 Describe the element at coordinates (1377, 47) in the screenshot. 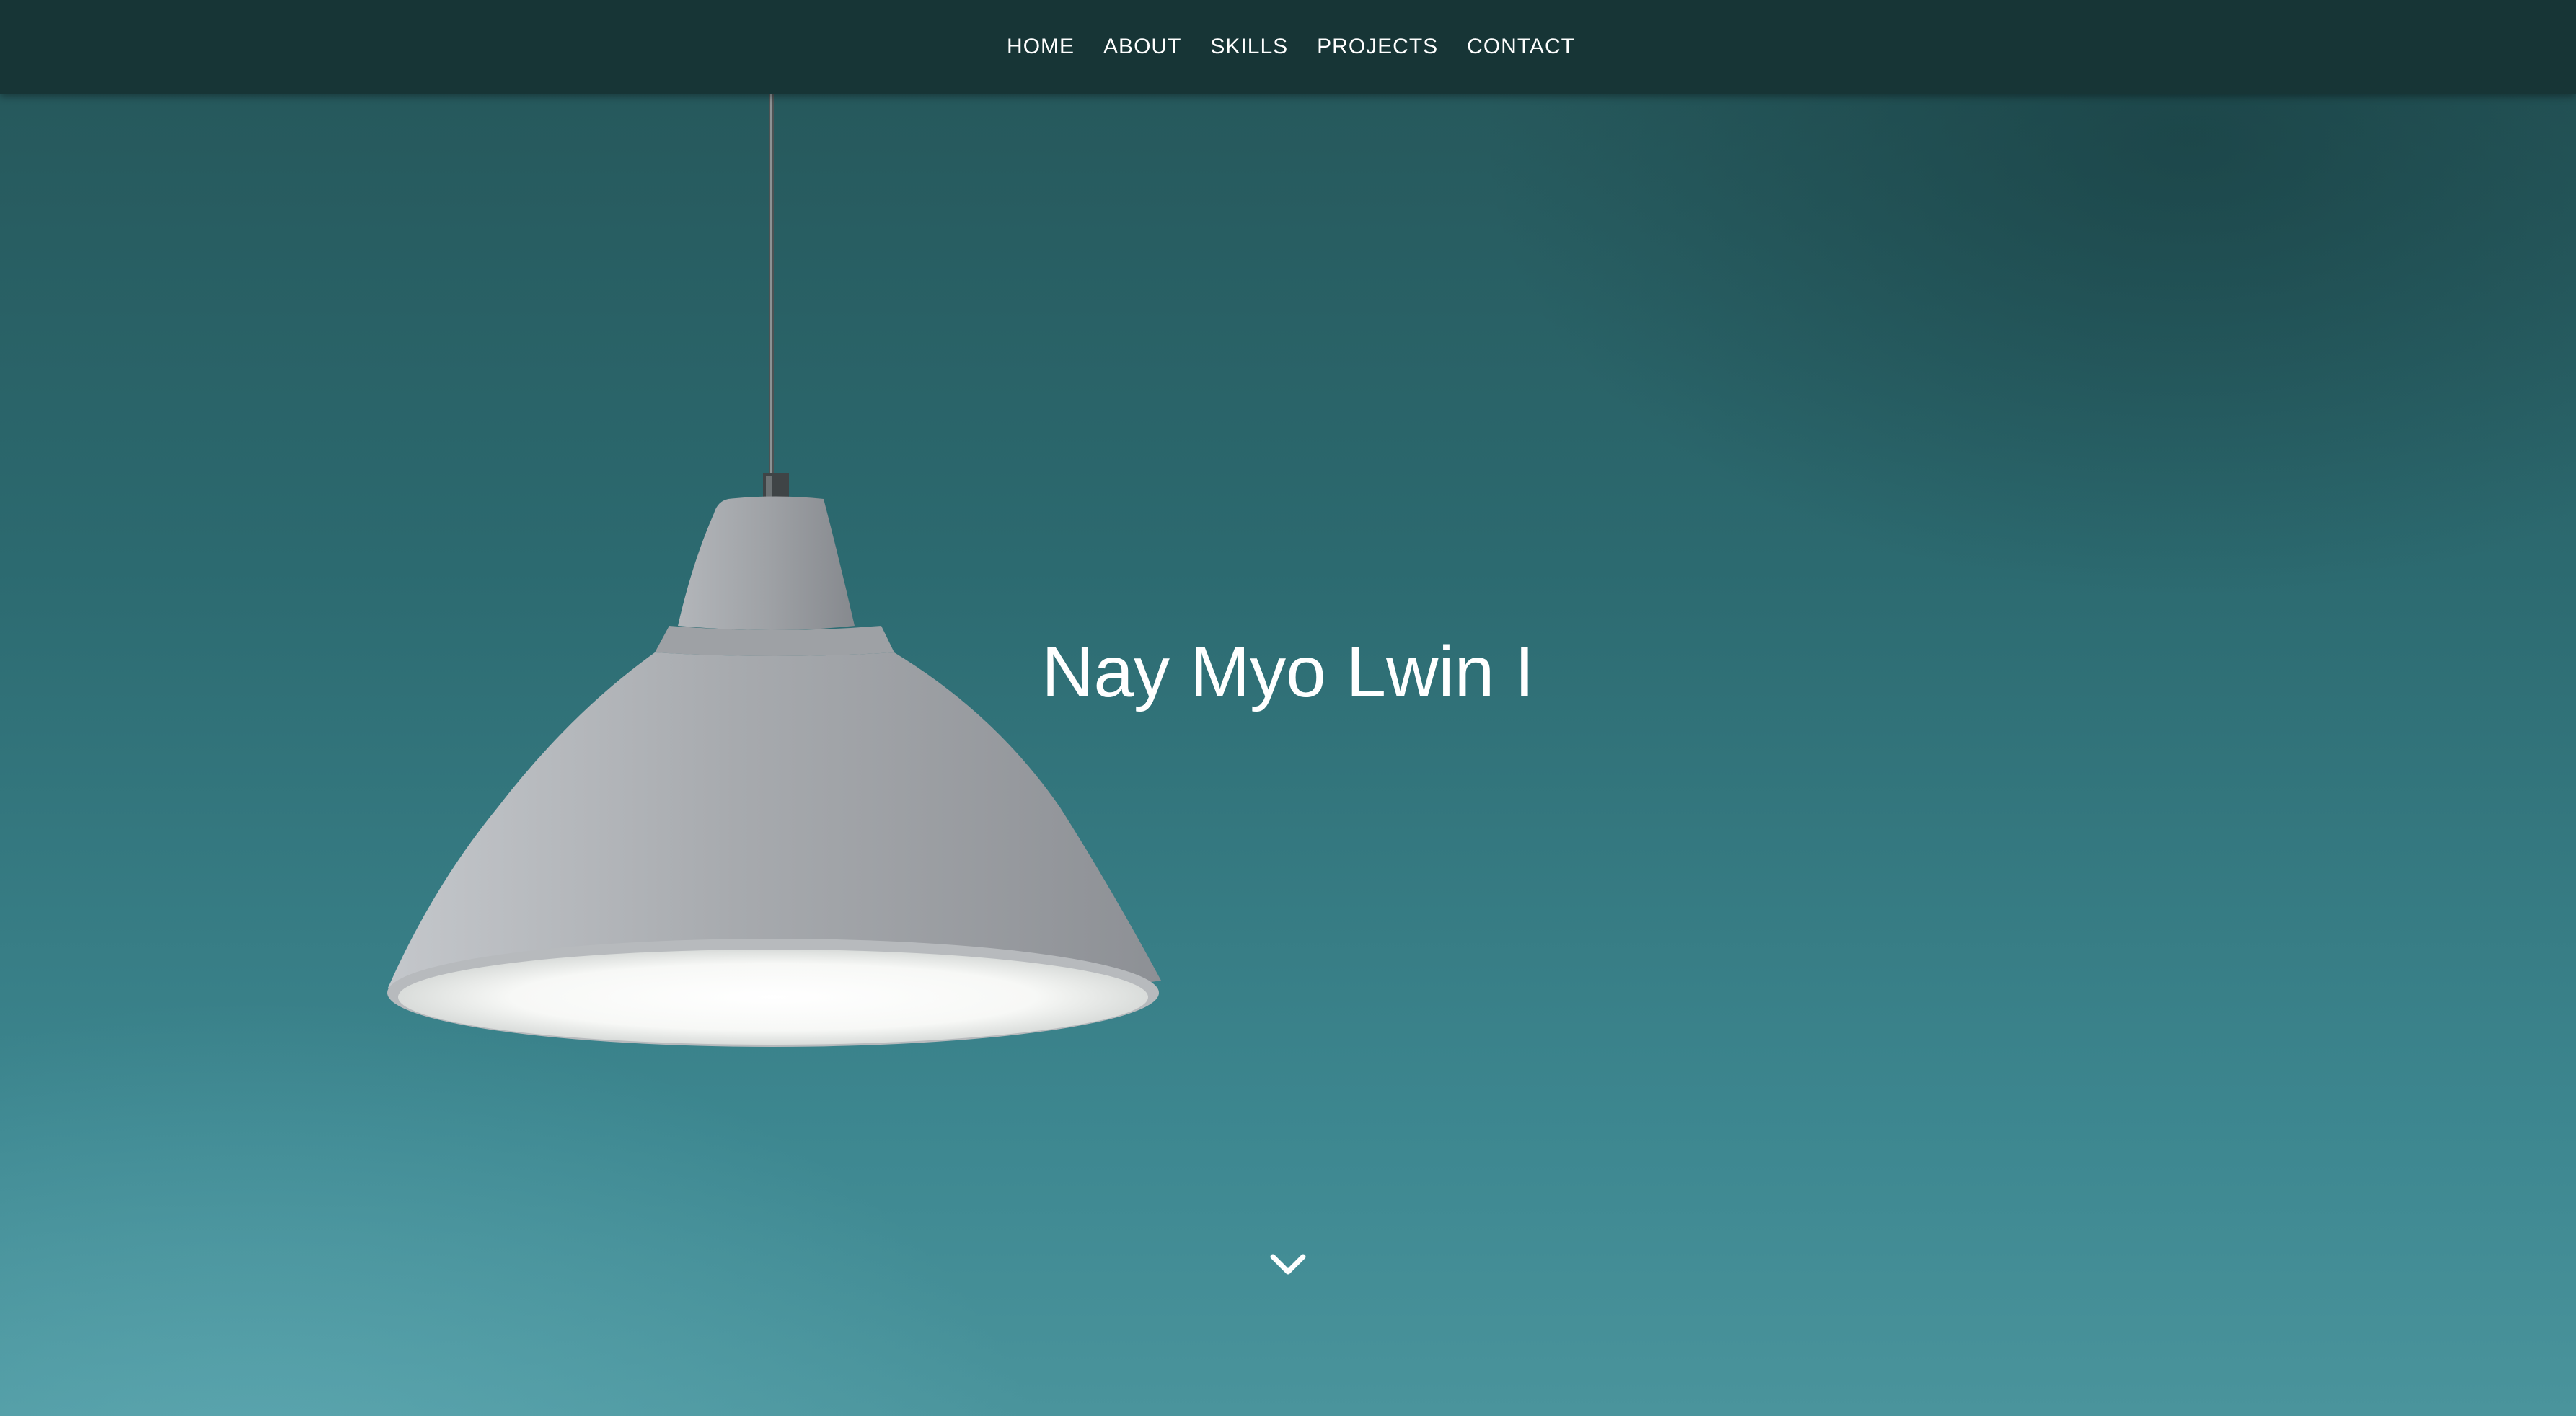

I see `nav-link-projects: PROJECTS` at that location.